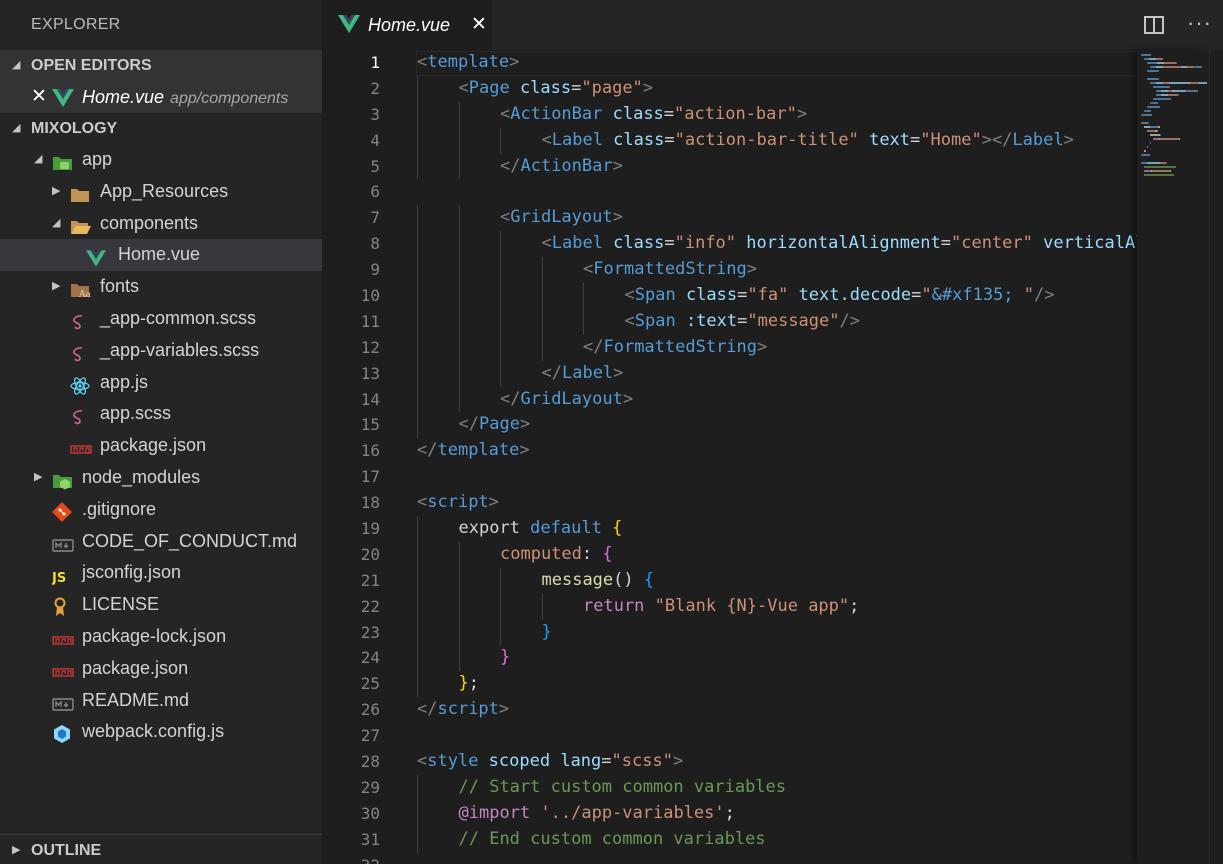 The image size is (1223, 864). What do you see at coordinates (1199, 23) in the screenshot?
I see `more-actions-icon: ···` at bounding box center [1199, 23].